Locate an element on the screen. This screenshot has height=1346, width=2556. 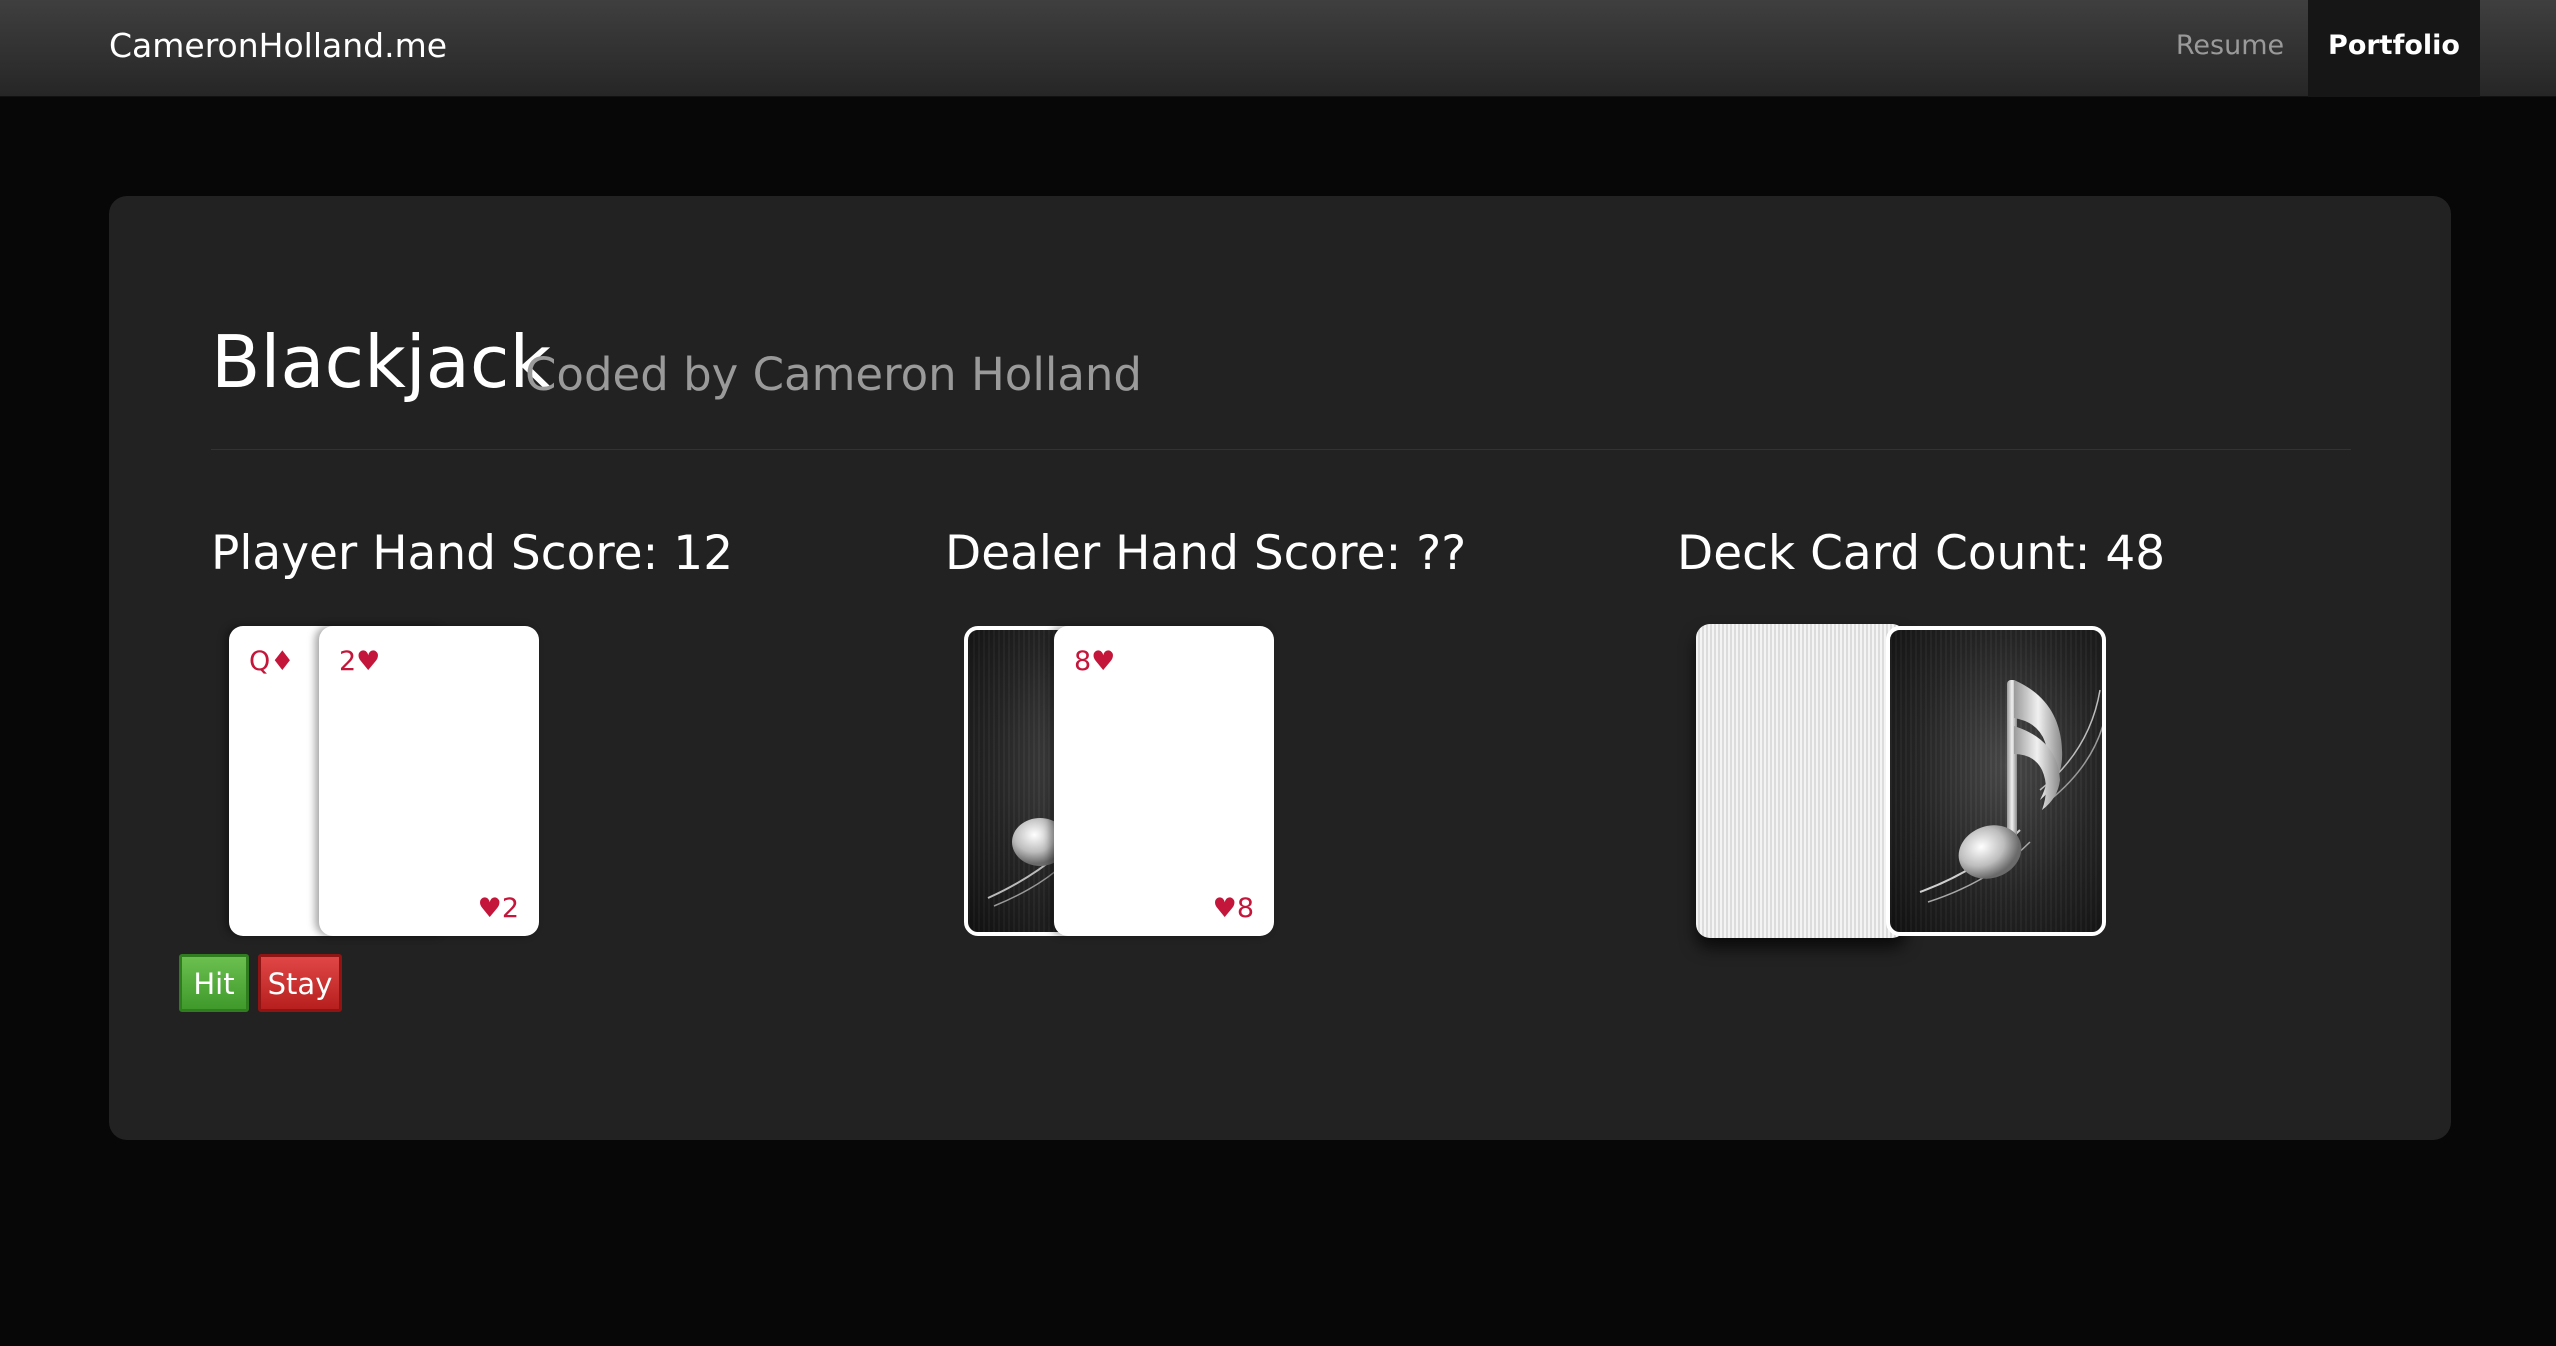
card-corner-top: Q♦ is located at coordinates (272, 661).